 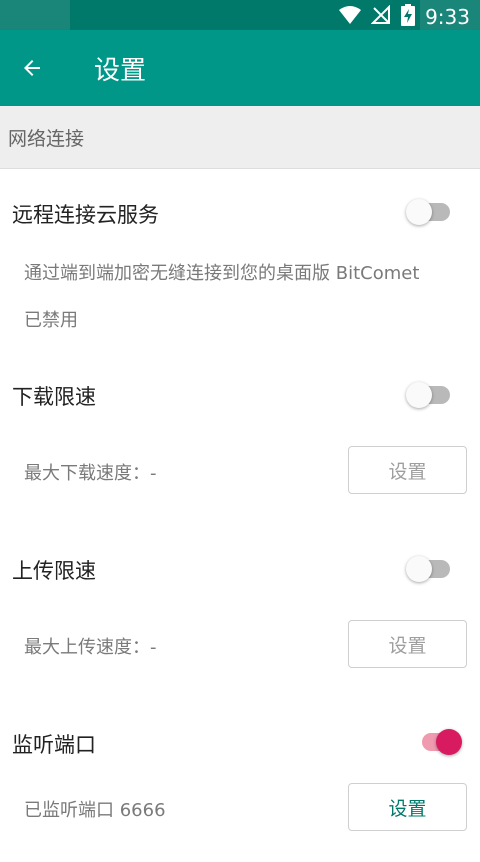 I want to click on status-bar: 9:33, so click(x=240, y=15).